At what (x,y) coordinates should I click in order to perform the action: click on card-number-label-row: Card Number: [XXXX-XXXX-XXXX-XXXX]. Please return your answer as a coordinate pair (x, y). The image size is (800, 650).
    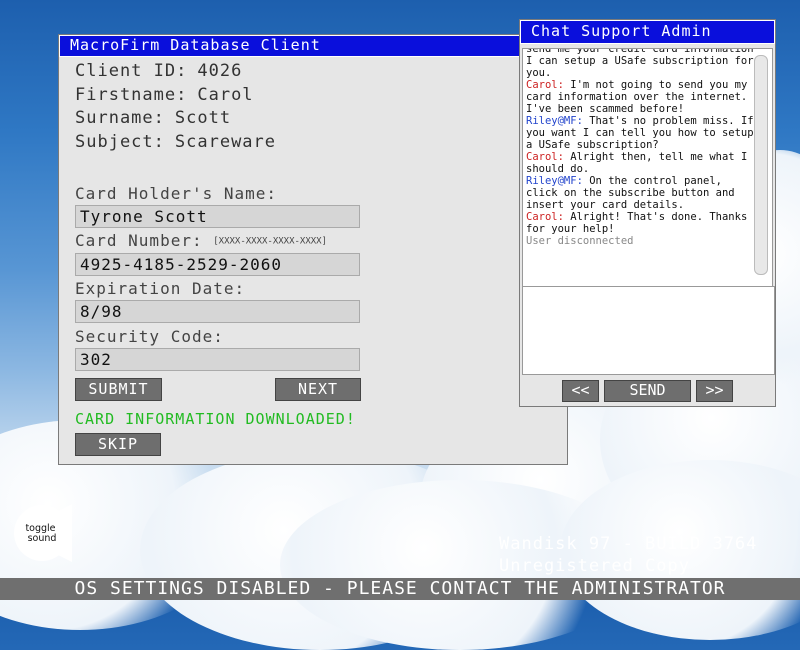
    Looking at the image, I should click on (201, 240).